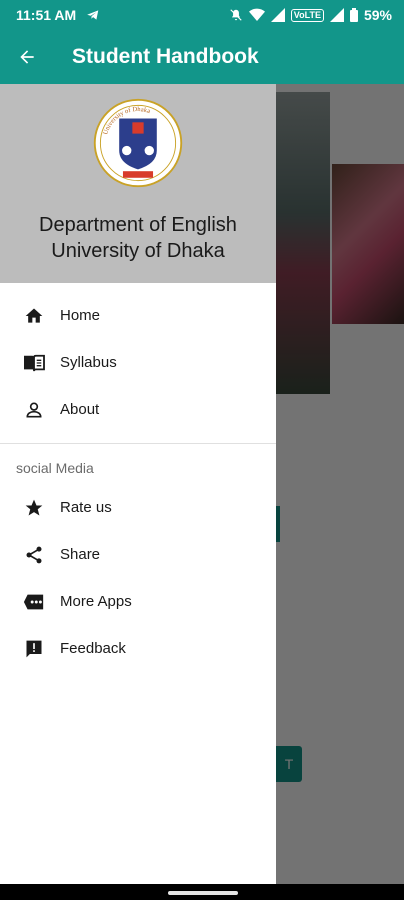  What do you see at coordinates (80, 409) in the screenshot?
I see `menu-item-label: About` at bounding box center [80, 409].